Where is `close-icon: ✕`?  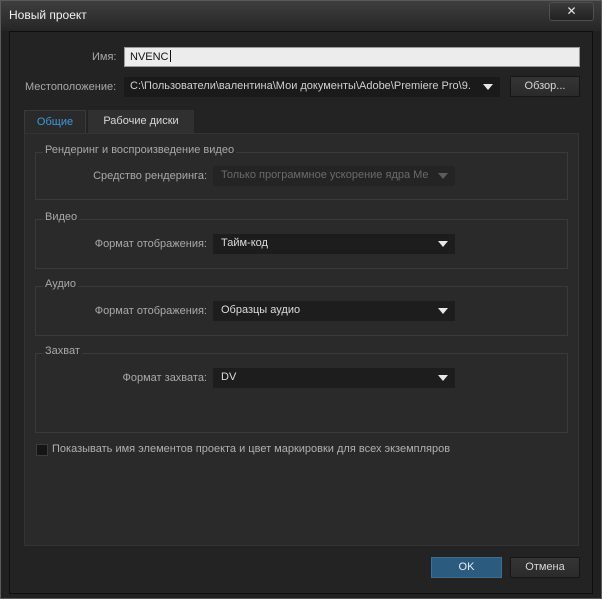 close-icon: ✕ is located at coordinates (571, 11).